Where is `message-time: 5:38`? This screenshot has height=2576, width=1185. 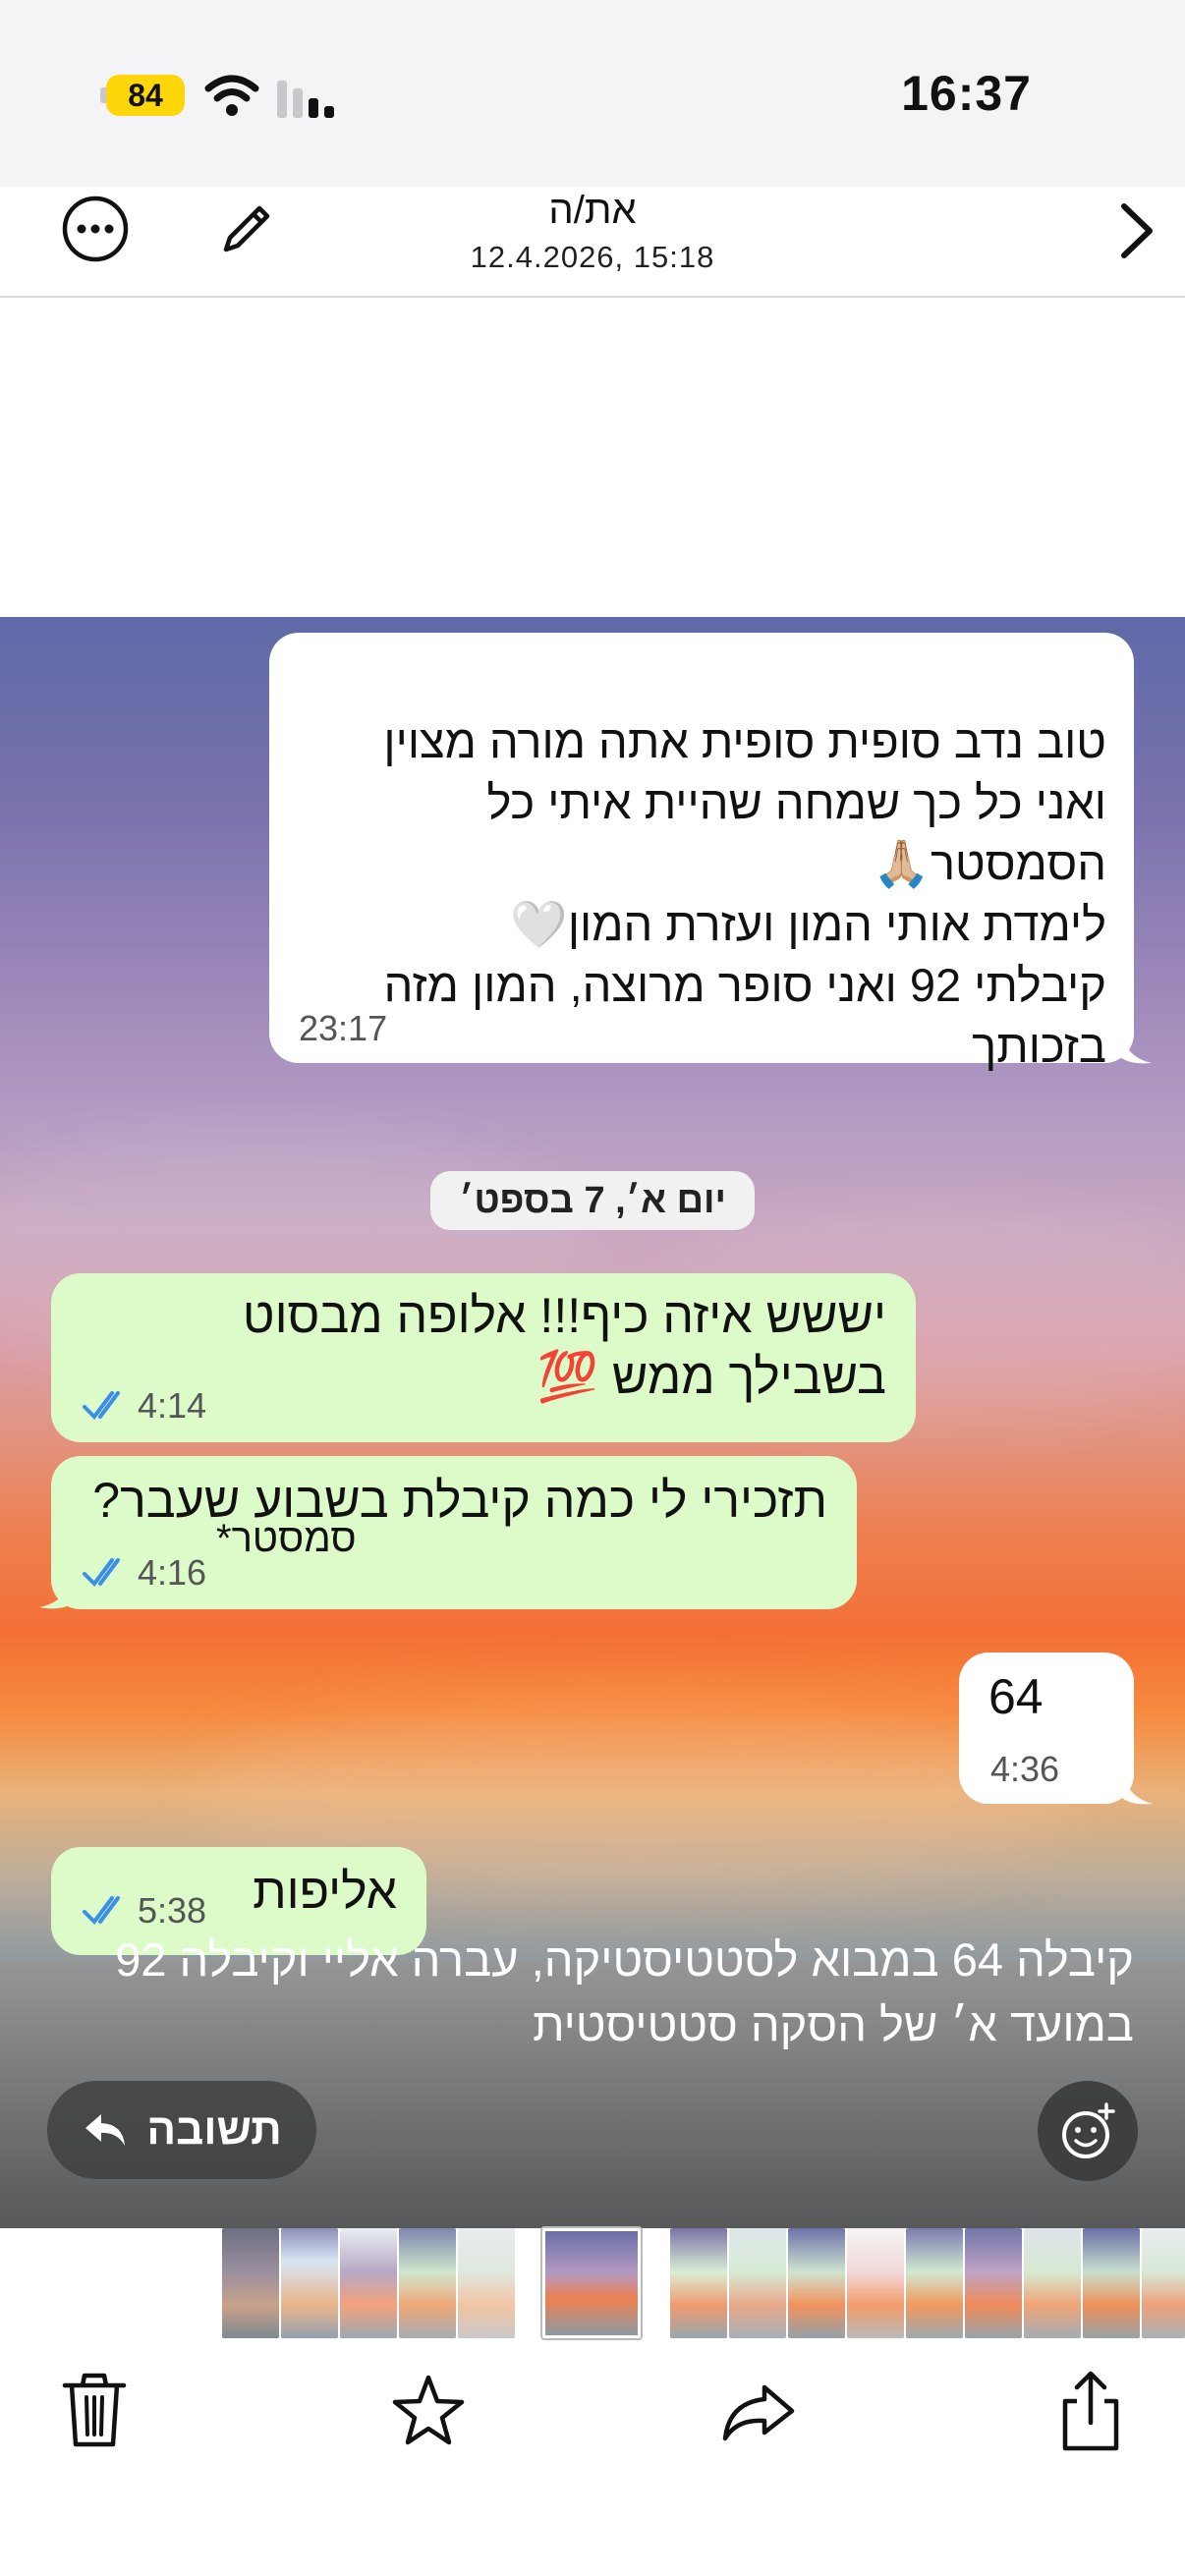 message-time: 5:38 is located at coordinates (172, 1910).